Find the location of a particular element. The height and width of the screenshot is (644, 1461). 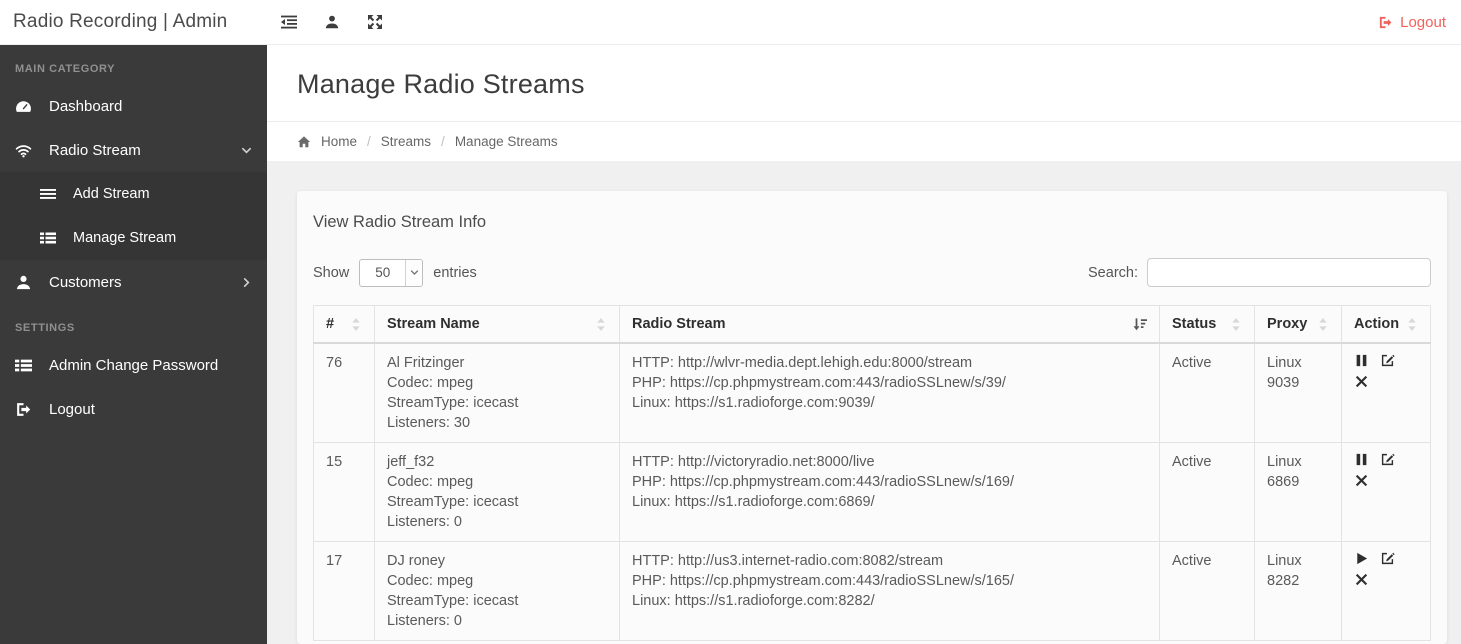

sidebar-item-logout: Logout is located at coordinates (133, 409).